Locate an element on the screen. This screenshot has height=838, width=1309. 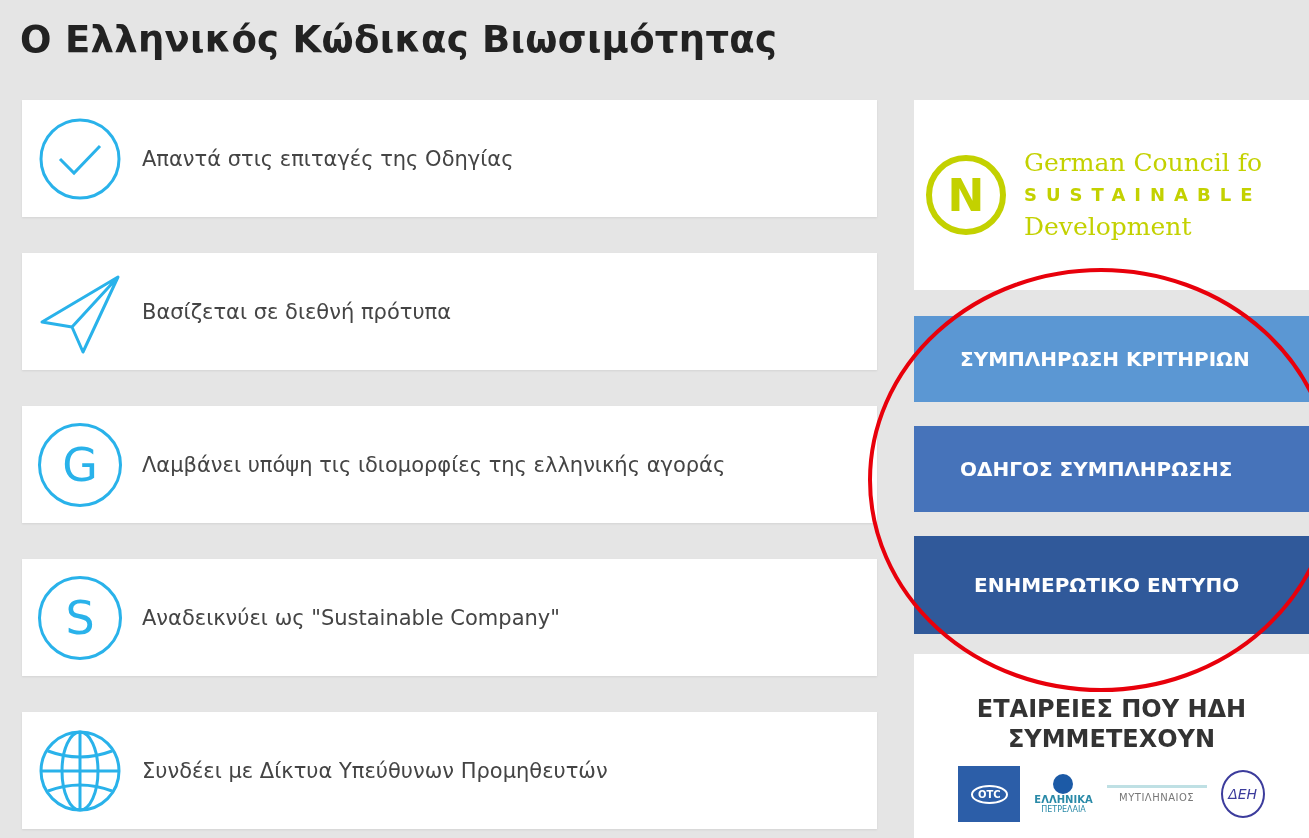
company-logo: ΕΛΛΗΝΙΚΑ ΠΕΤΡΕΛΑΙΑ is located at coordinates (1063, 794).